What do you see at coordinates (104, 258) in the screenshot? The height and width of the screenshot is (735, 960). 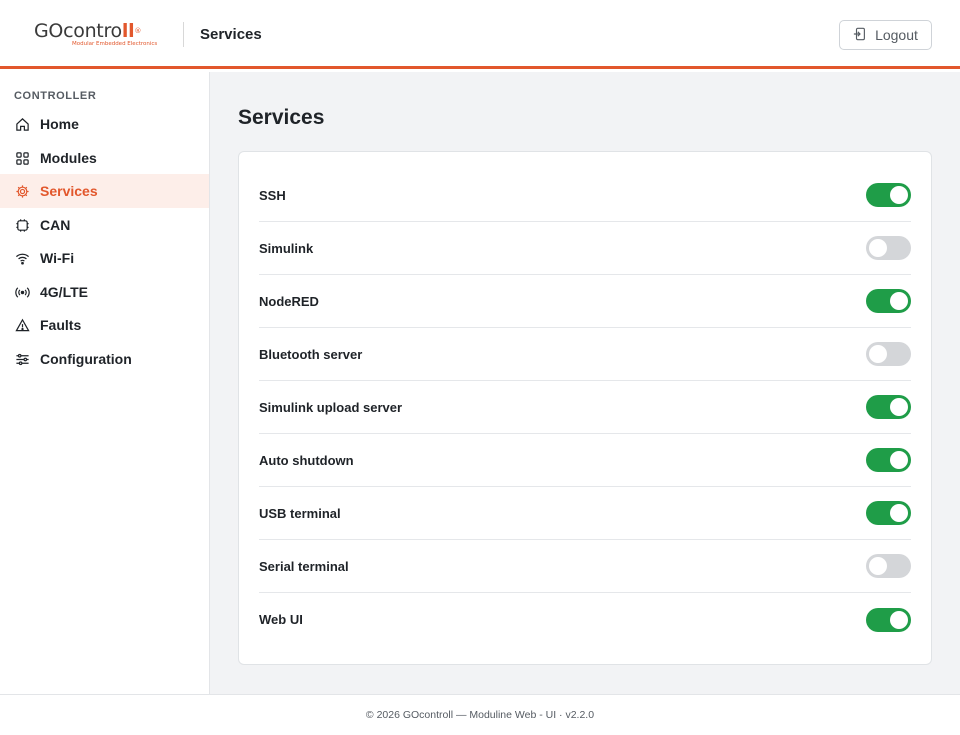 I see `sidebar-item-wifi: Wi-Fi` at bounding box center [104, 258].